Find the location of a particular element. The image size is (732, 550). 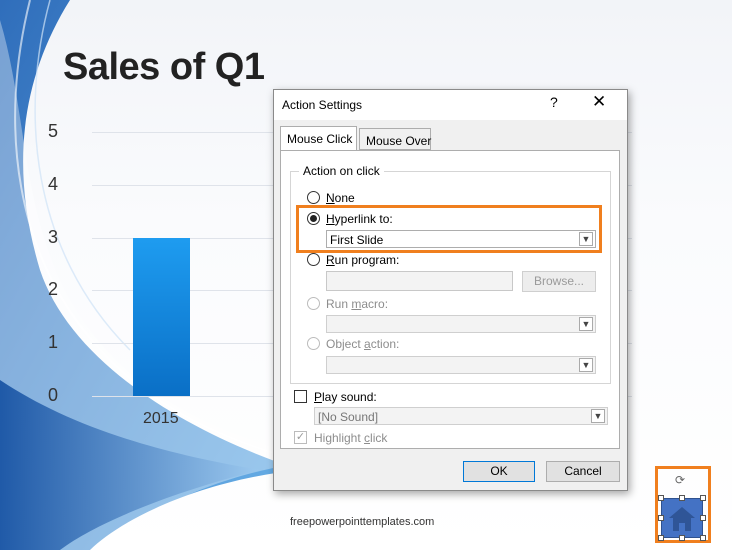

run-program-radio is located at coordinates (313, 259).